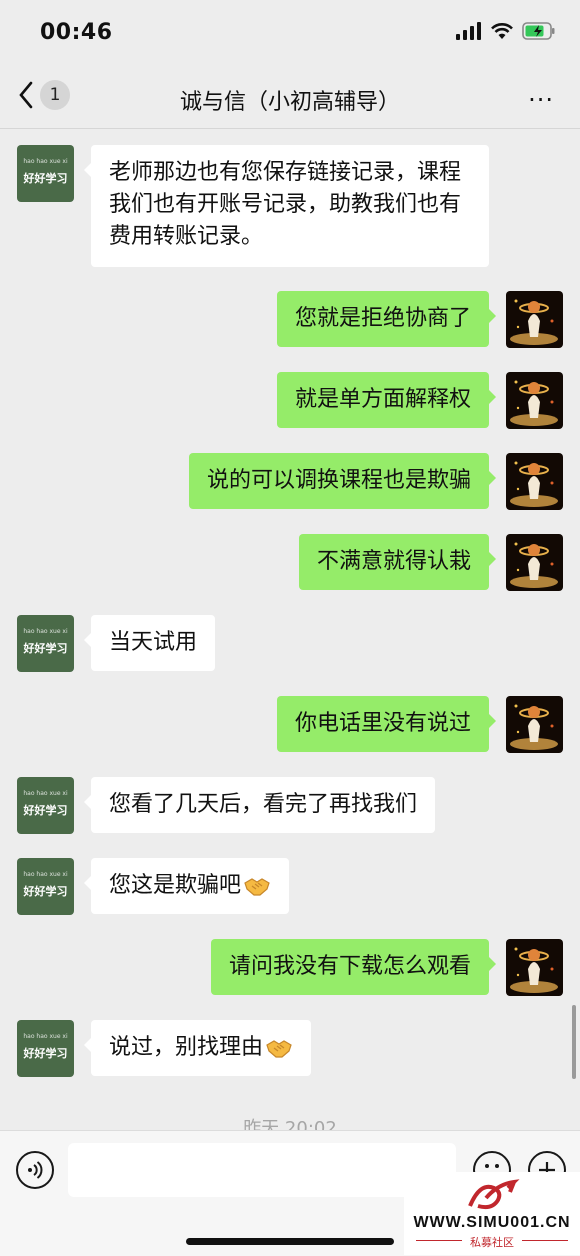  I want to click on scrollbar, so click(574, 1042).